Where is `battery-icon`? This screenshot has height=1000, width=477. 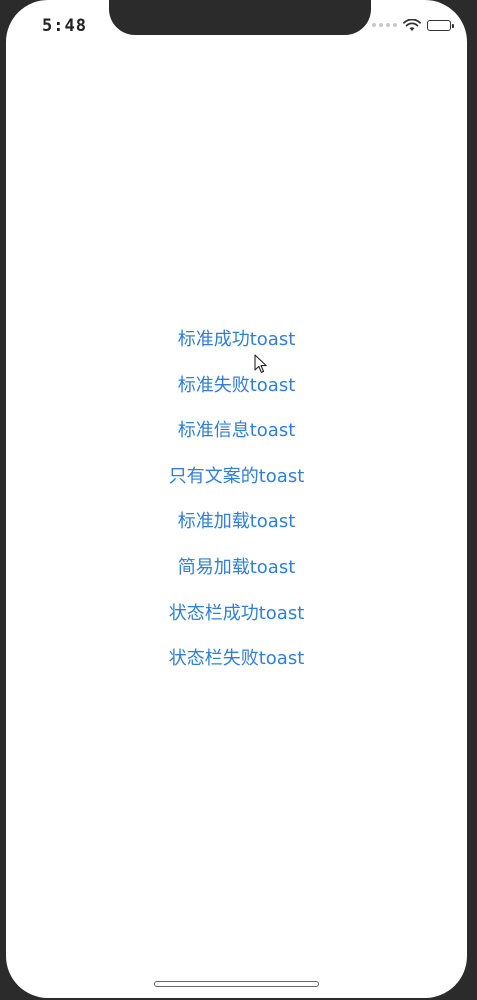
battery-icon is located at coordinates (440, 25).